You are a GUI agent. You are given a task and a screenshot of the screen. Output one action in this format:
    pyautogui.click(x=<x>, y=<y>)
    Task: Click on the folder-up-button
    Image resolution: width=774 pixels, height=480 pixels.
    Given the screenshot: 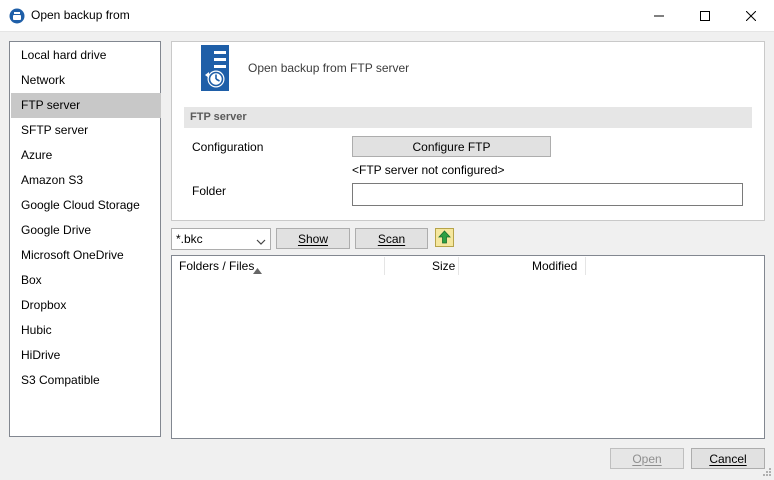 What is the action you would take?
    pyautogui.click(x=444, y=237)
    